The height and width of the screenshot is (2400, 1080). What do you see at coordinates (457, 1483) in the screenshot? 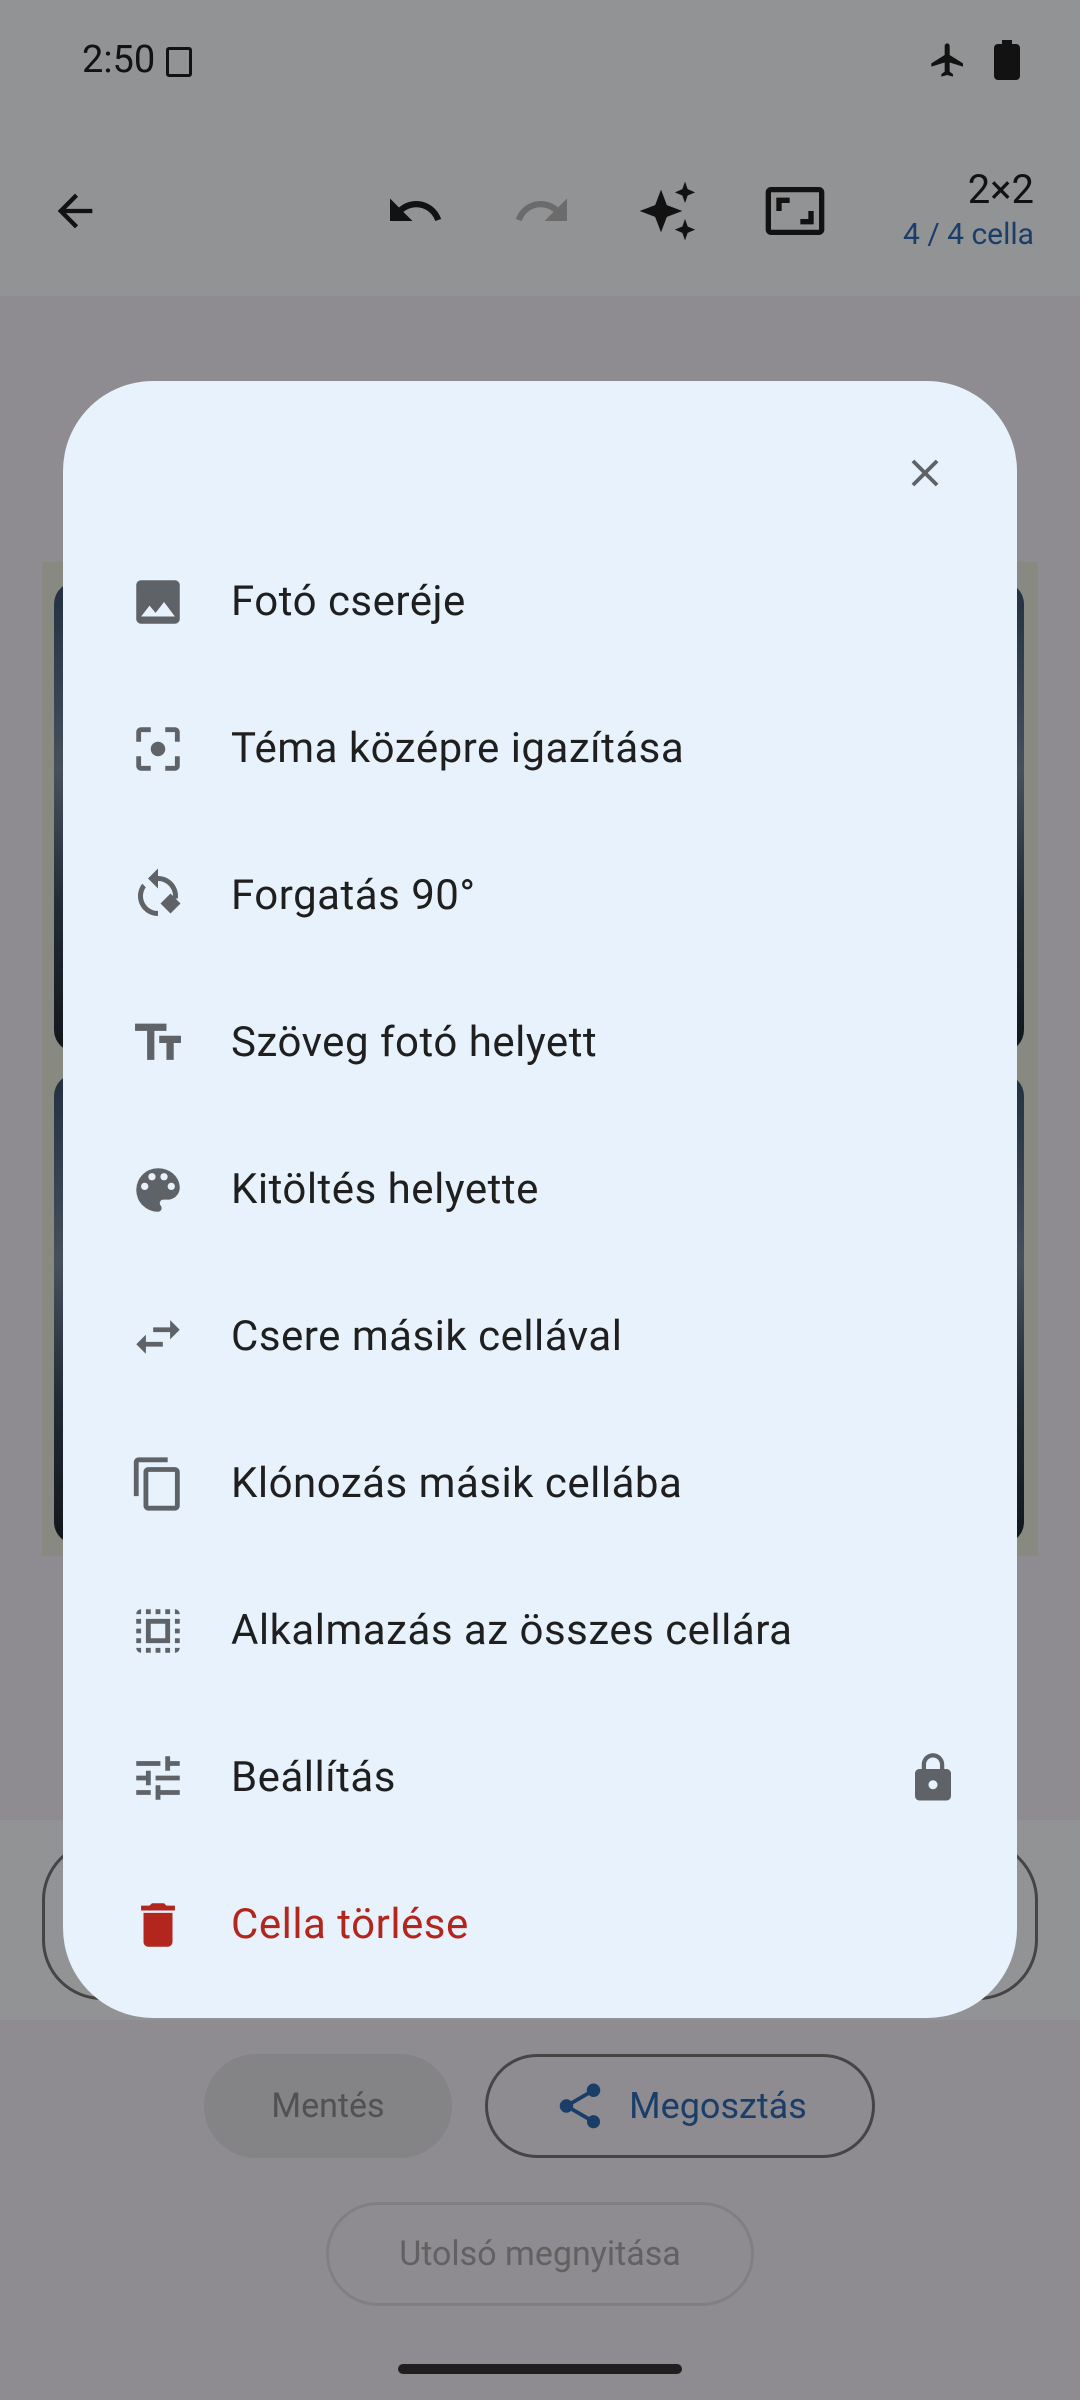
I see `menu-item-label: Klónozás másik cellába` at bounding box center [457, 1483].